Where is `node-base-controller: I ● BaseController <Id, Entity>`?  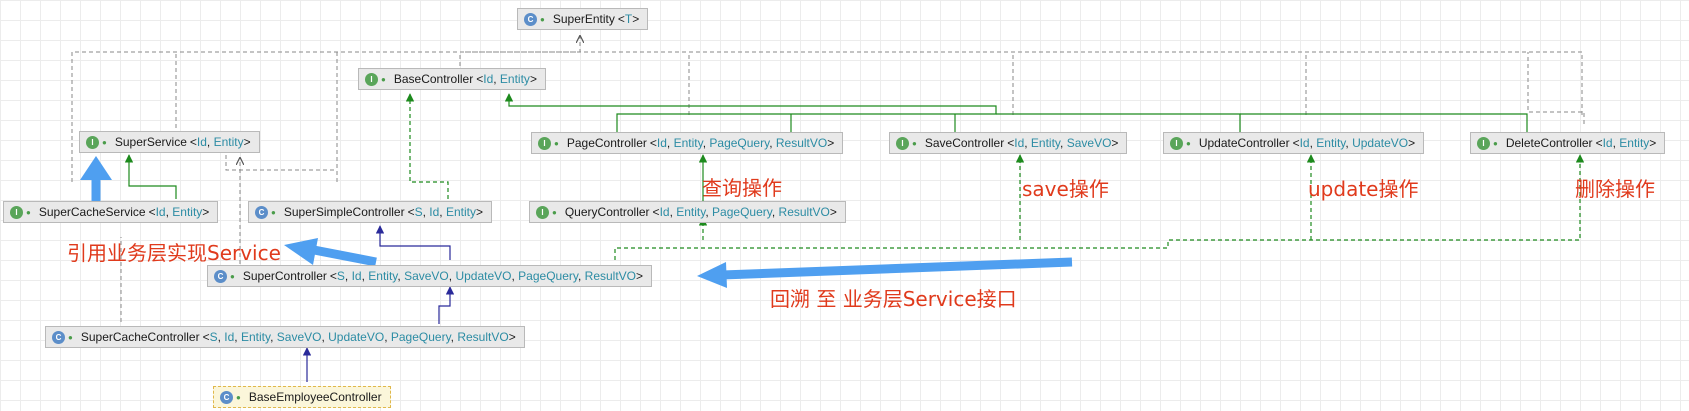
node-base-controller: I ● BaseController <Id, Entity> is located at coordinates (452, 79).